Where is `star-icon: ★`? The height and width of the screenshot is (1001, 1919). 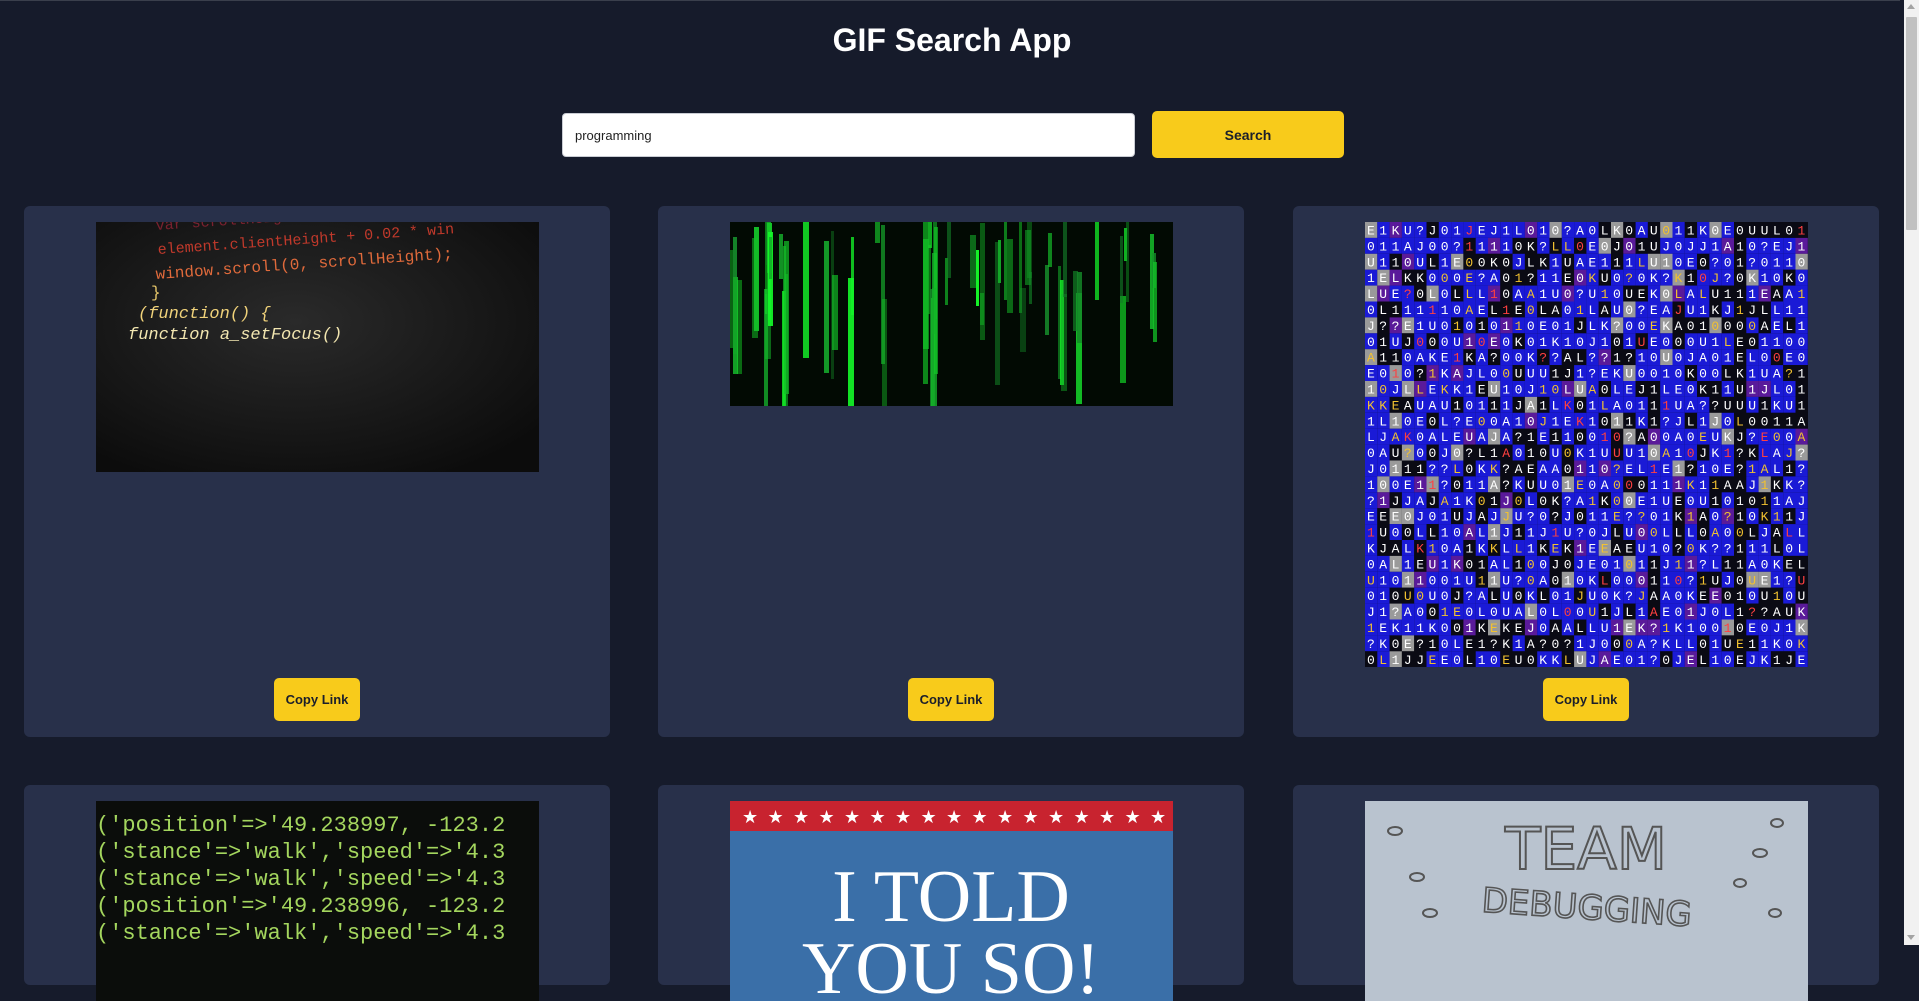 star-icon: ★ is located at coordinates (903, 817).